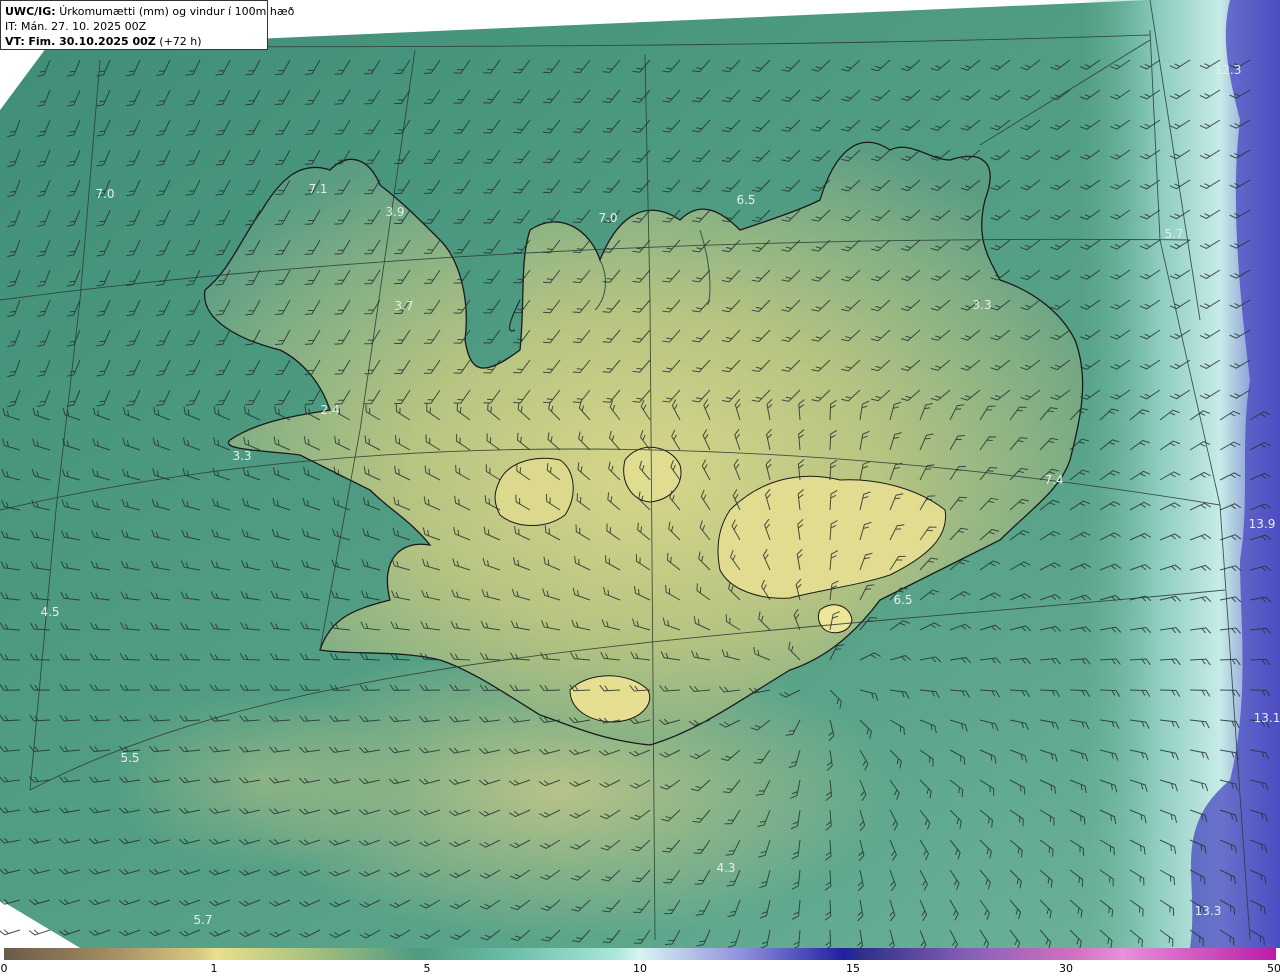  What do you see at coordinates (318, 189) in the screenshot?
I see `map-value-label: 7.1` at bounding box center [318, 189].